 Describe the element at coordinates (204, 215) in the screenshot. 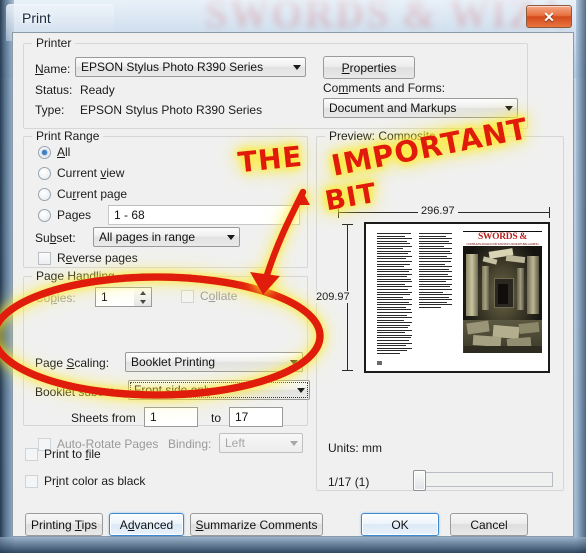

I see `pages-range-input: 1 - 68` at that location.